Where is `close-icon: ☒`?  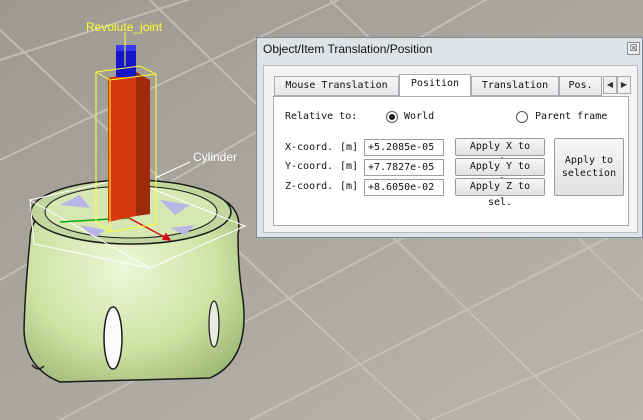 close-icon: ☒ is located at coordinates (633, 48).